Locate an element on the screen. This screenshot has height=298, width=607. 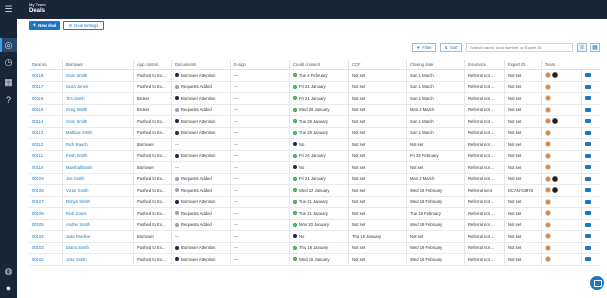
filter-button: ▼ Filter is located at coordinates (424, 47).